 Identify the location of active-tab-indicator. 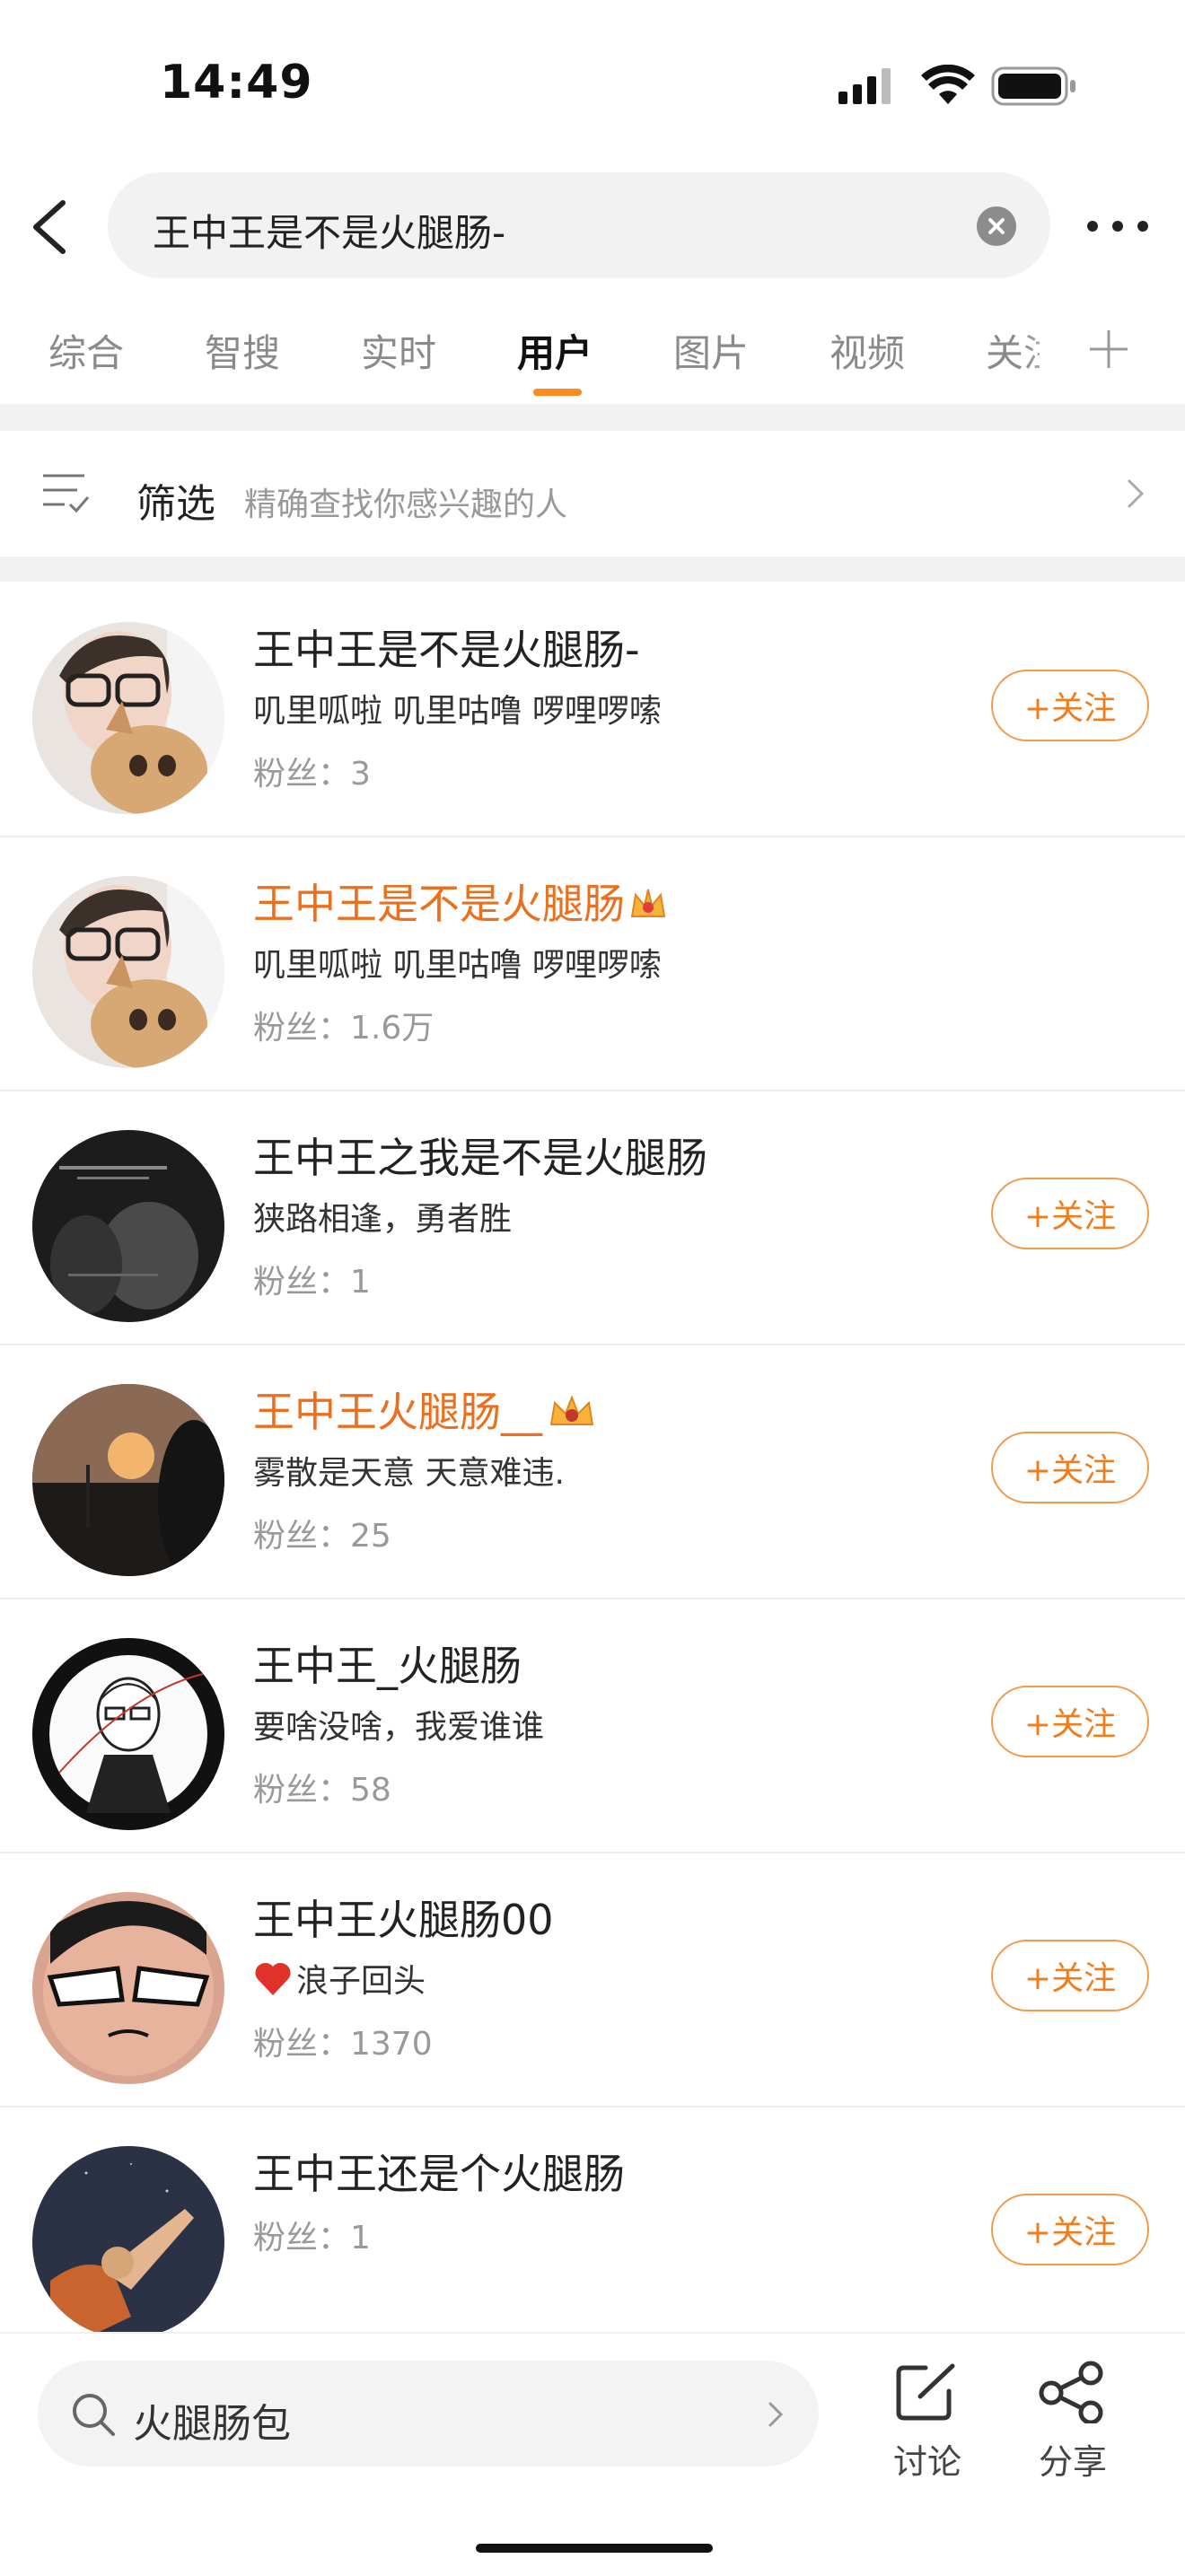
(557, 392).